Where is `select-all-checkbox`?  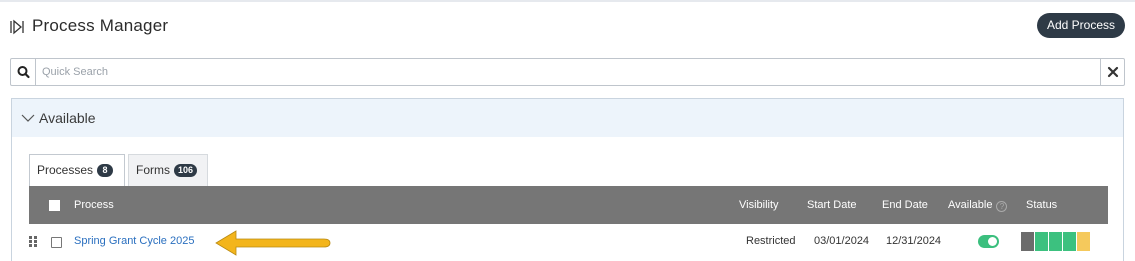 select-all-checkbox is located at coordinates (54, 205).